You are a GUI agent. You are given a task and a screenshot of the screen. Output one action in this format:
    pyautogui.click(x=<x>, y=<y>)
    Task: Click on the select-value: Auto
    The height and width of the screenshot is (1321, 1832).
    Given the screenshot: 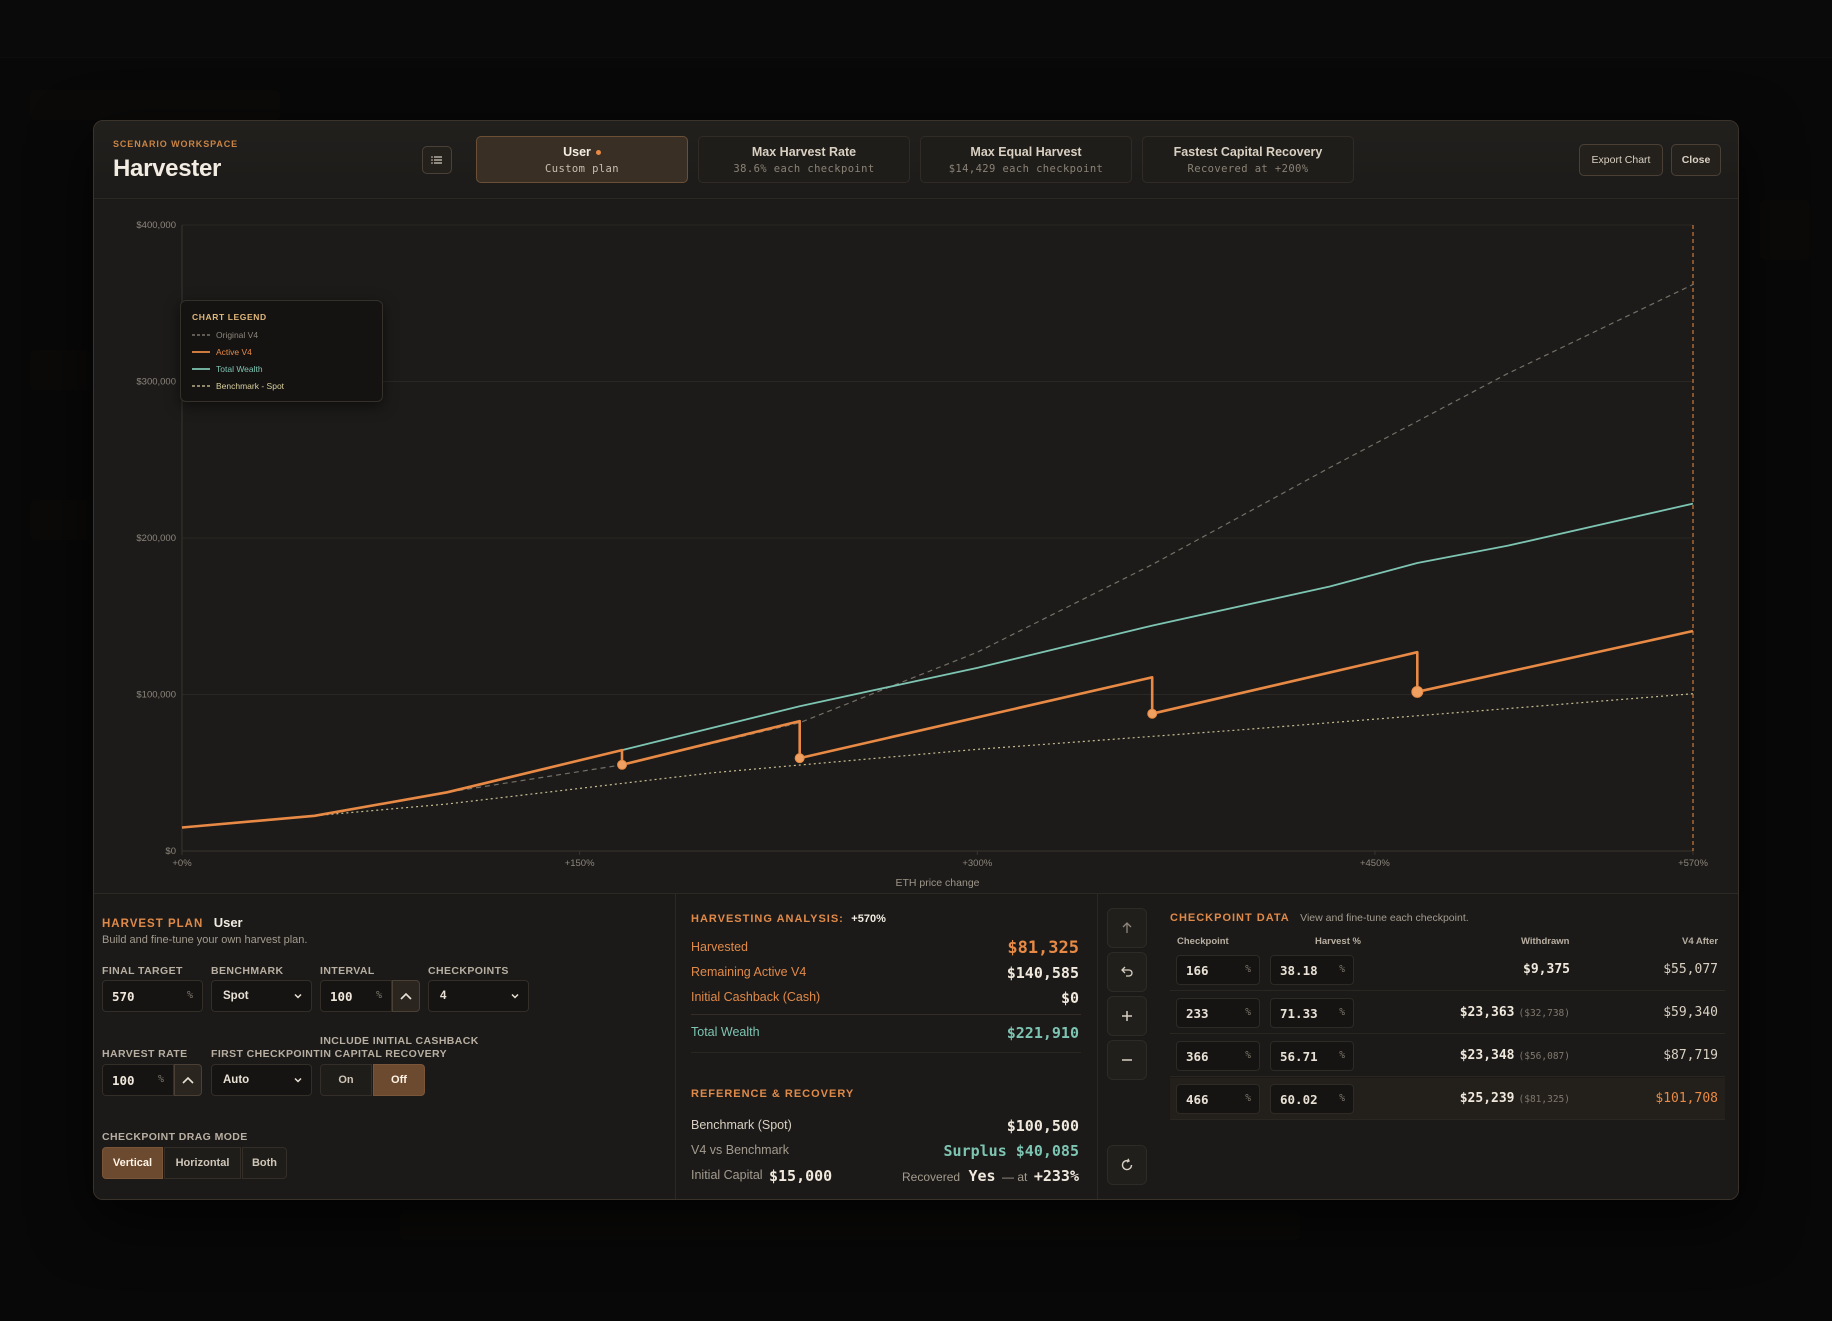 What is the action you would take?
    pyautogui.click(x=236, y=1080)
    